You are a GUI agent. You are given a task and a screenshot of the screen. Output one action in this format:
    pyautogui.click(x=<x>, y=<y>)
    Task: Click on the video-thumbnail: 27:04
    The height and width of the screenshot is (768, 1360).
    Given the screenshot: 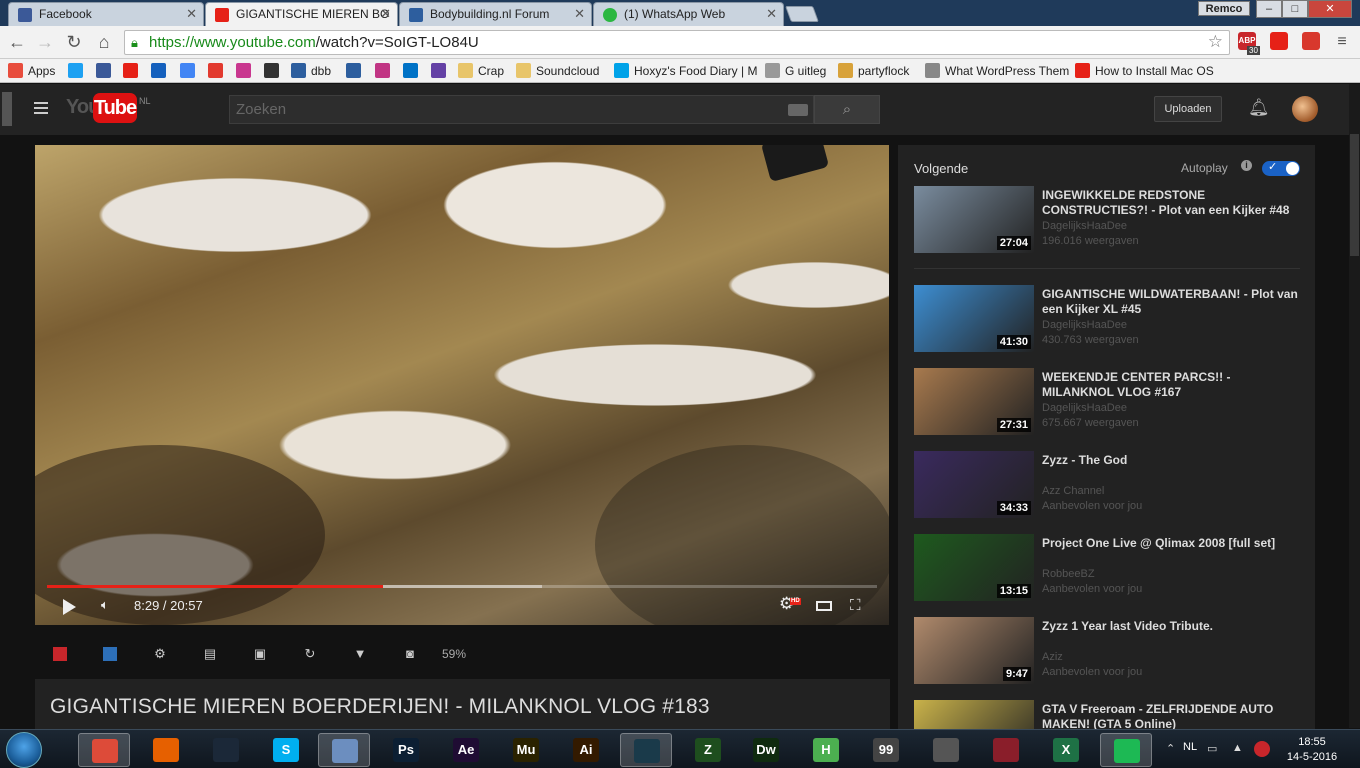 What is the action you would take?
    pyautogui.click(x=974, y=219)
    